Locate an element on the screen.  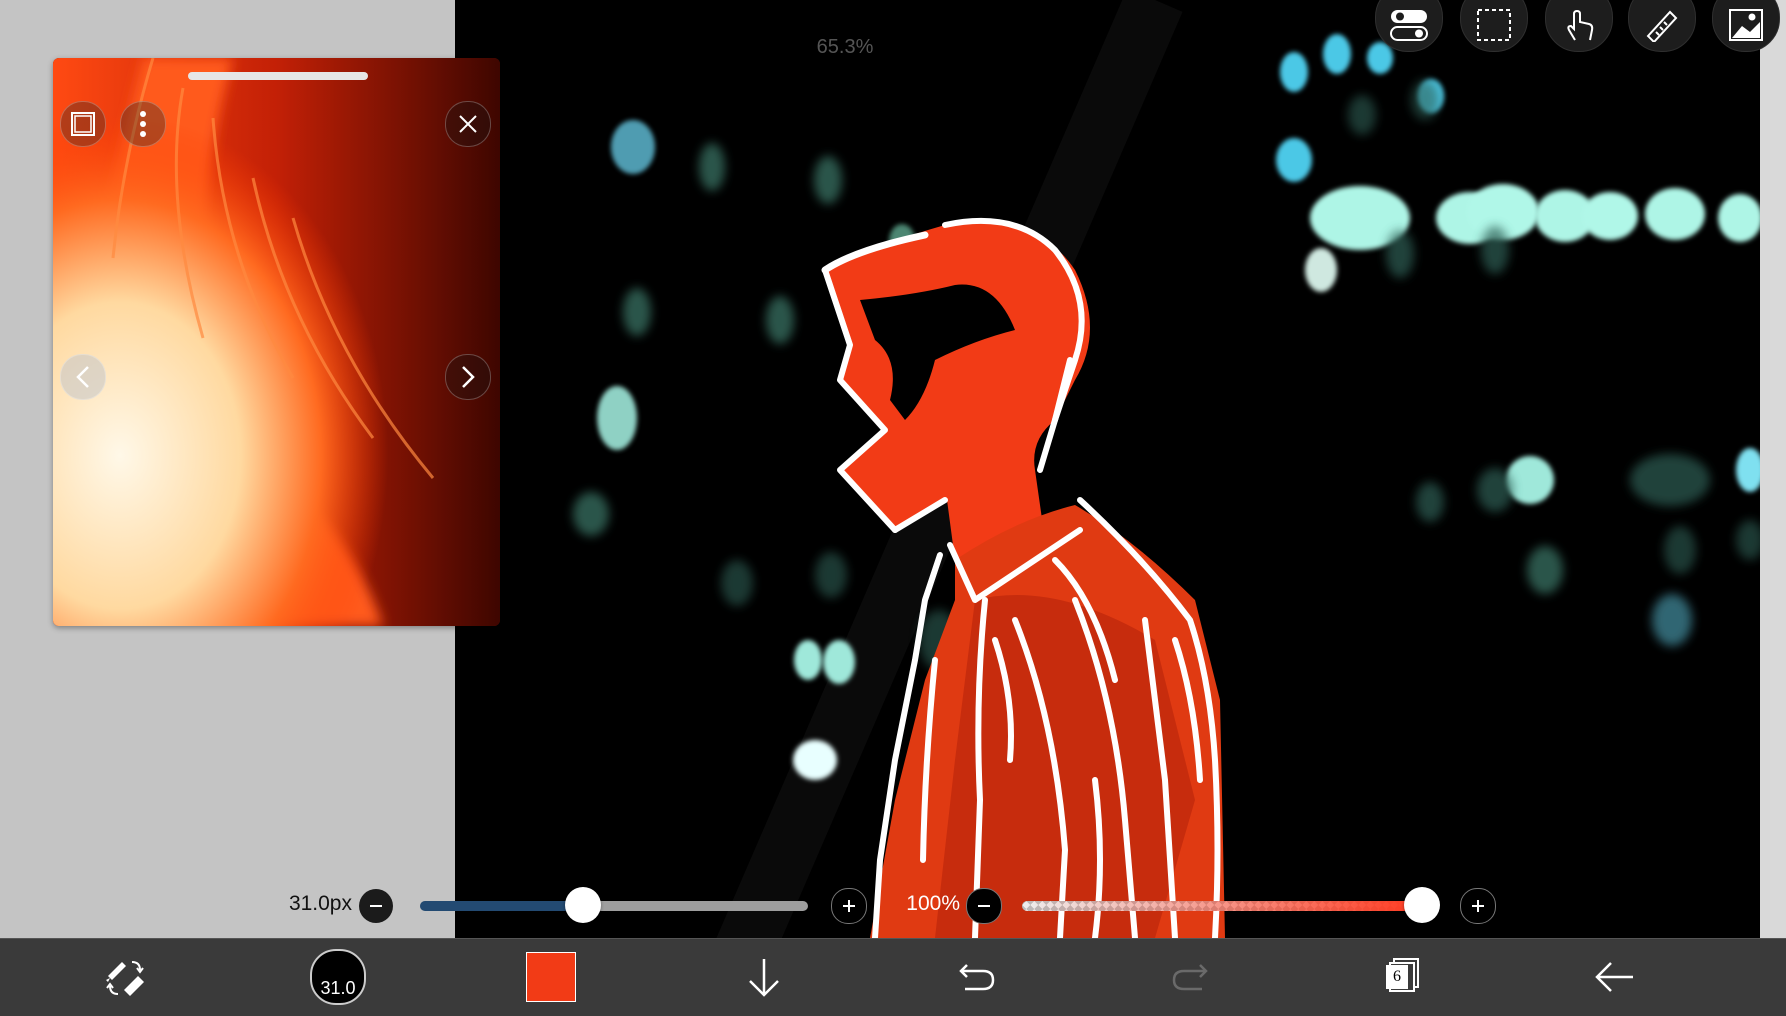
brush-size-badge: 31.0 is located at coordinates (338, 987).